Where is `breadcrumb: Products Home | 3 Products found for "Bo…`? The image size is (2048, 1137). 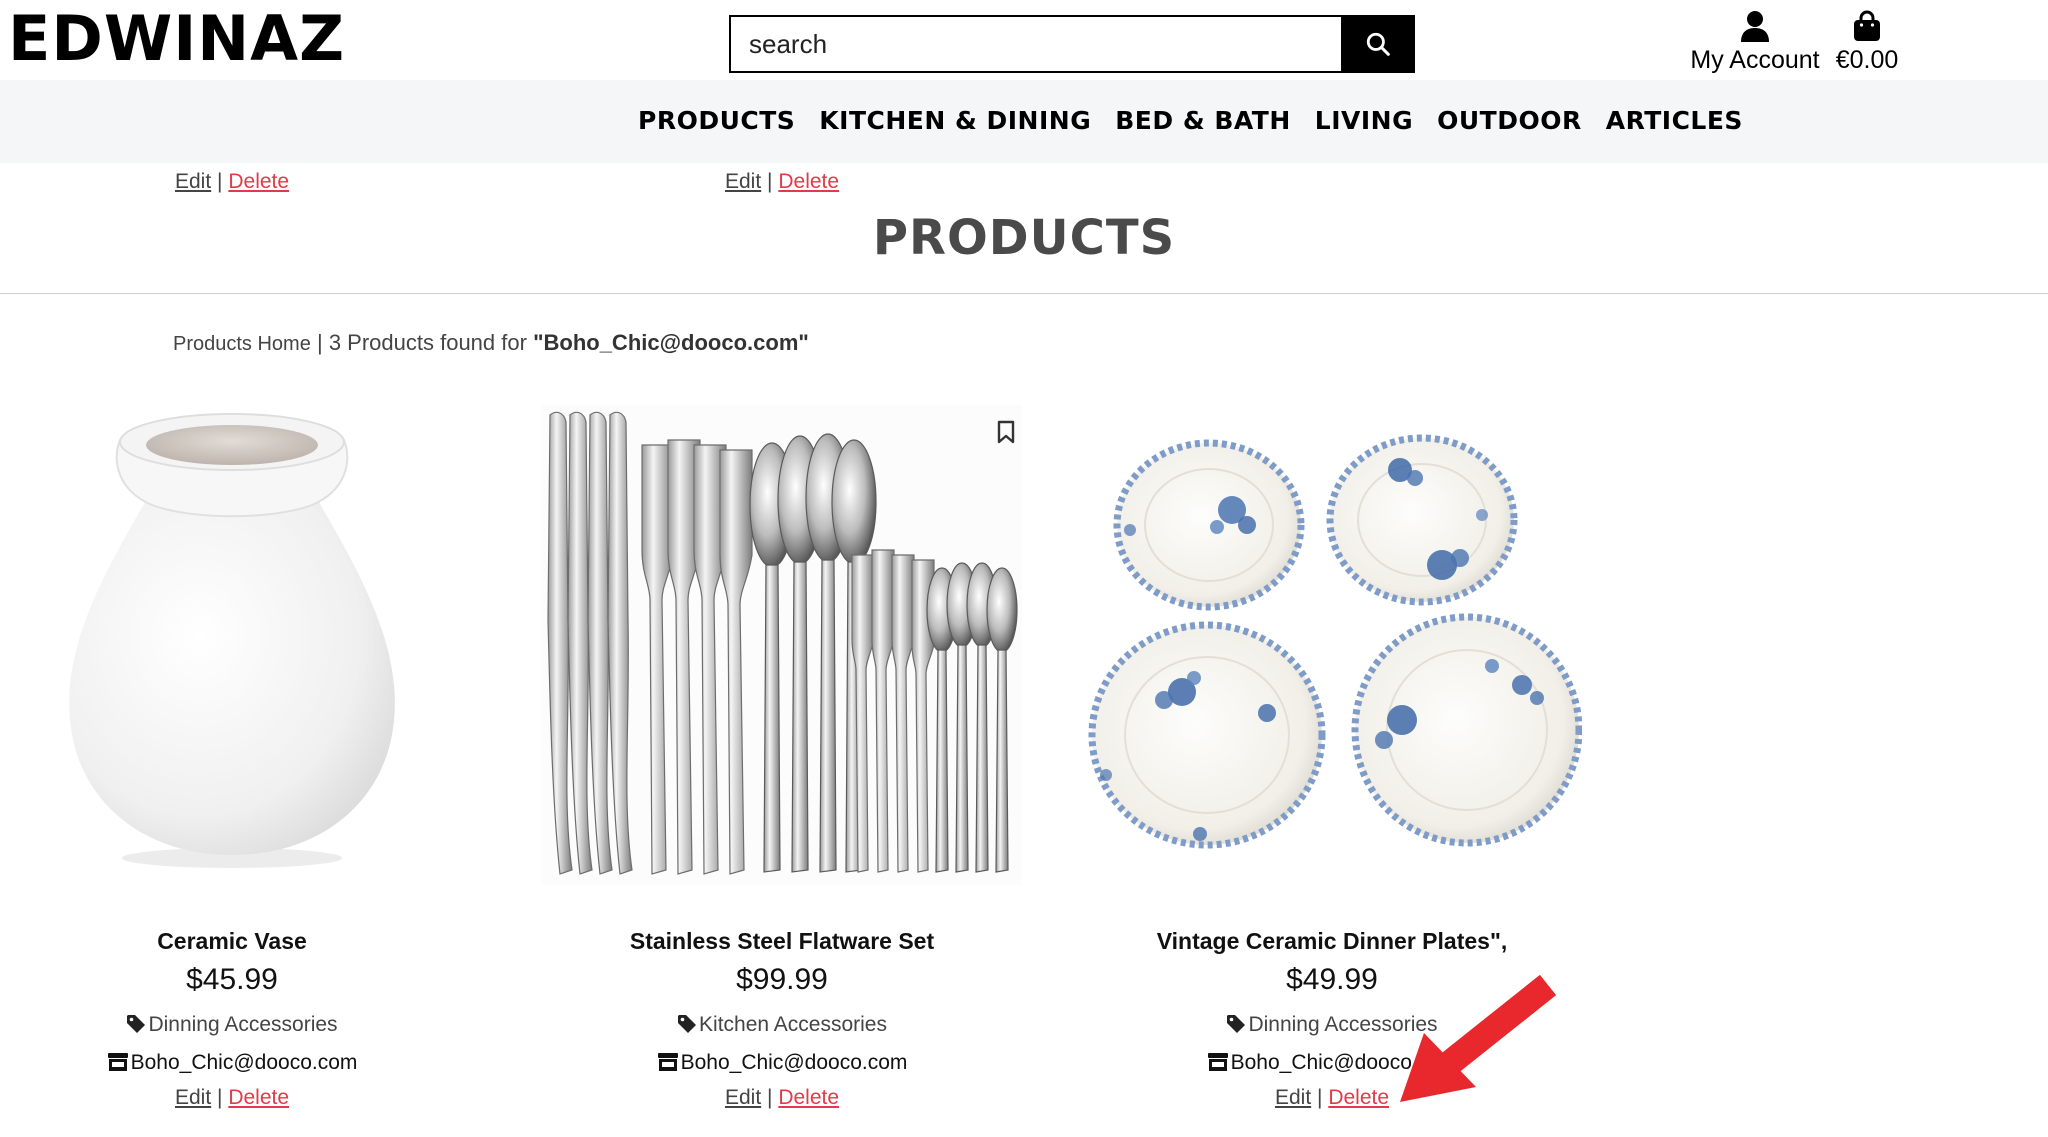
breadcrumb: Products Home | 3 Products found for "Bo… is located at coordinates (491, 343).